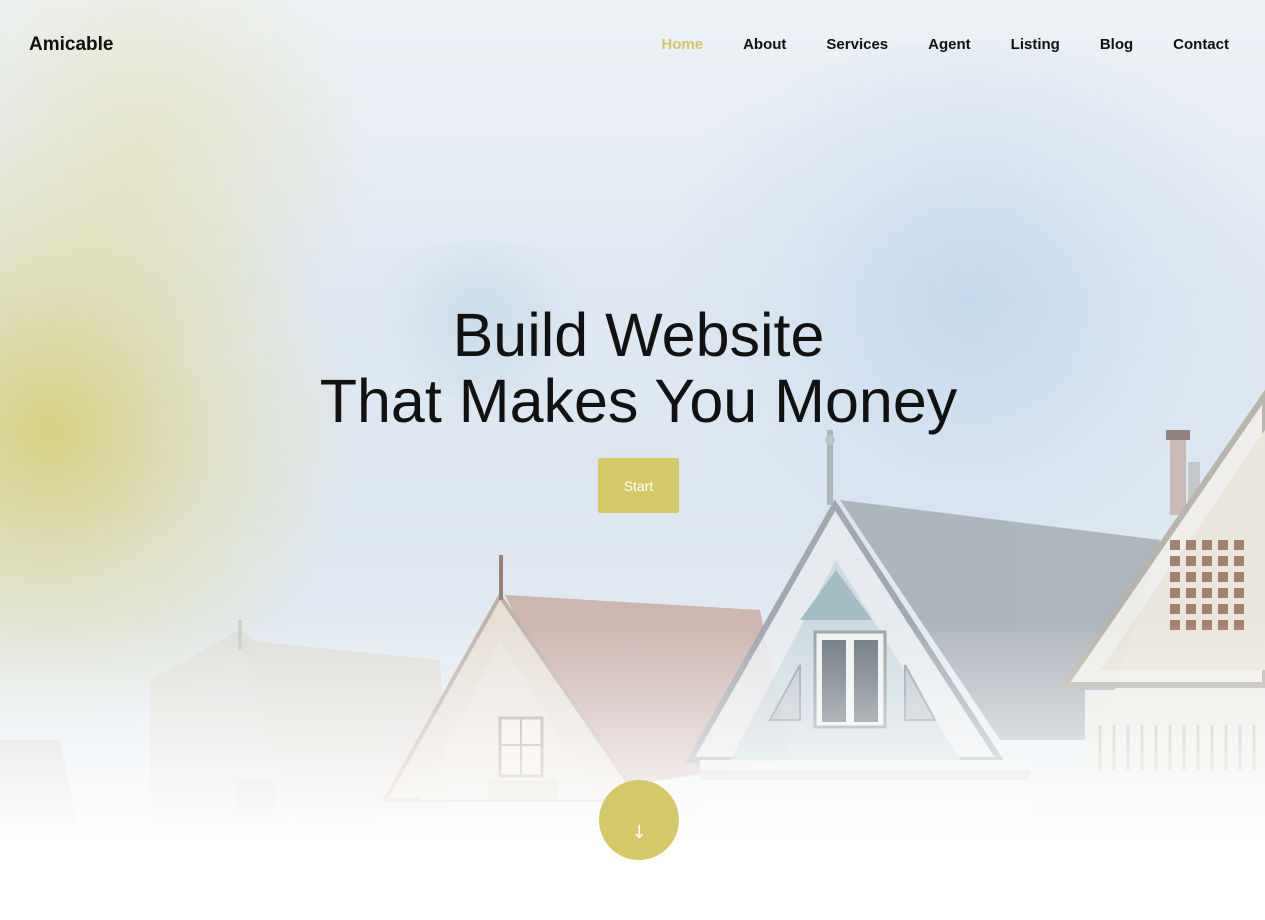 The image size is (1265, 920). Describe the element at coordinates (949, 44) in the screenshot. I see `nav-item-agent: Agent` at that location.